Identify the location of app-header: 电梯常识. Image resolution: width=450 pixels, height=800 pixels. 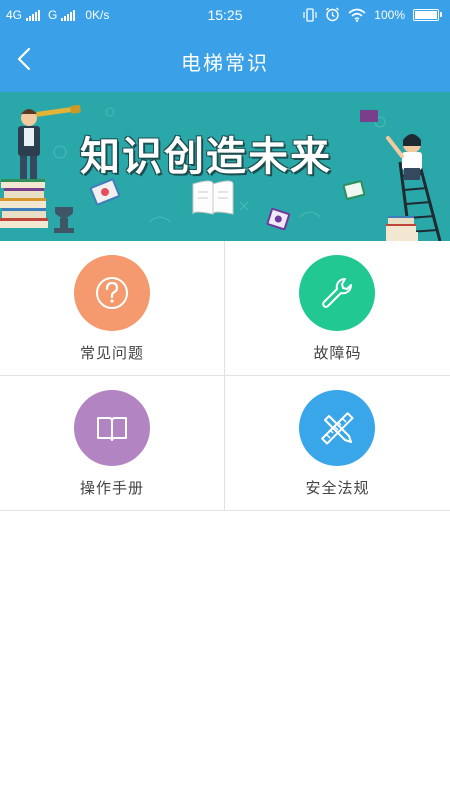
(225, 61).